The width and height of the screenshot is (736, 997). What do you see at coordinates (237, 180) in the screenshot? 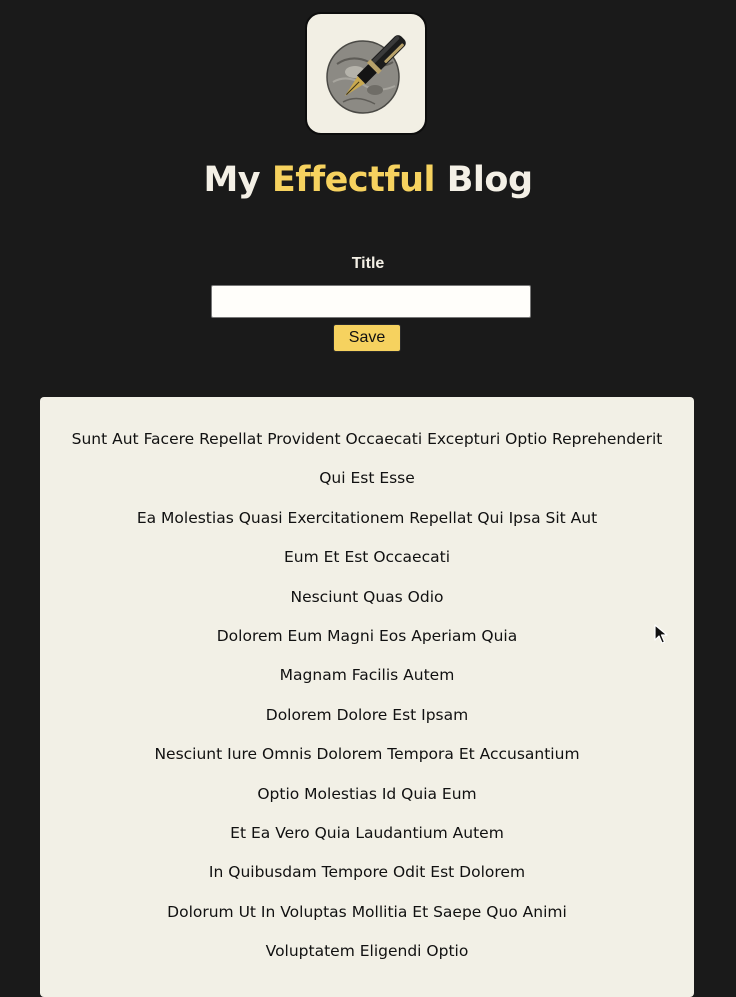
I see `title-text-start: My` at bounding box center [237, 180].